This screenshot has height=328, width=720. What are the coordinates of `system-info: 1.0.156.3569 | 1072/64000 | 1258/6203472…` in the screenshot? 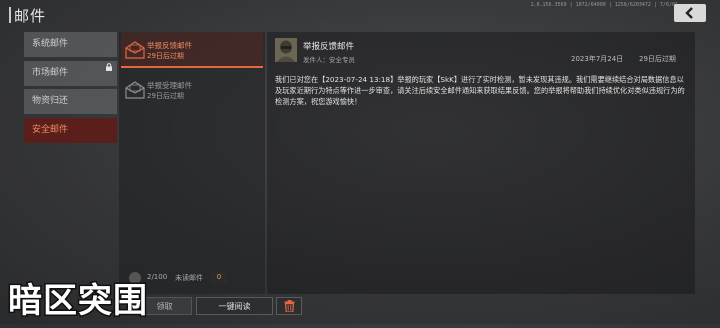 It's located at (604, 5).